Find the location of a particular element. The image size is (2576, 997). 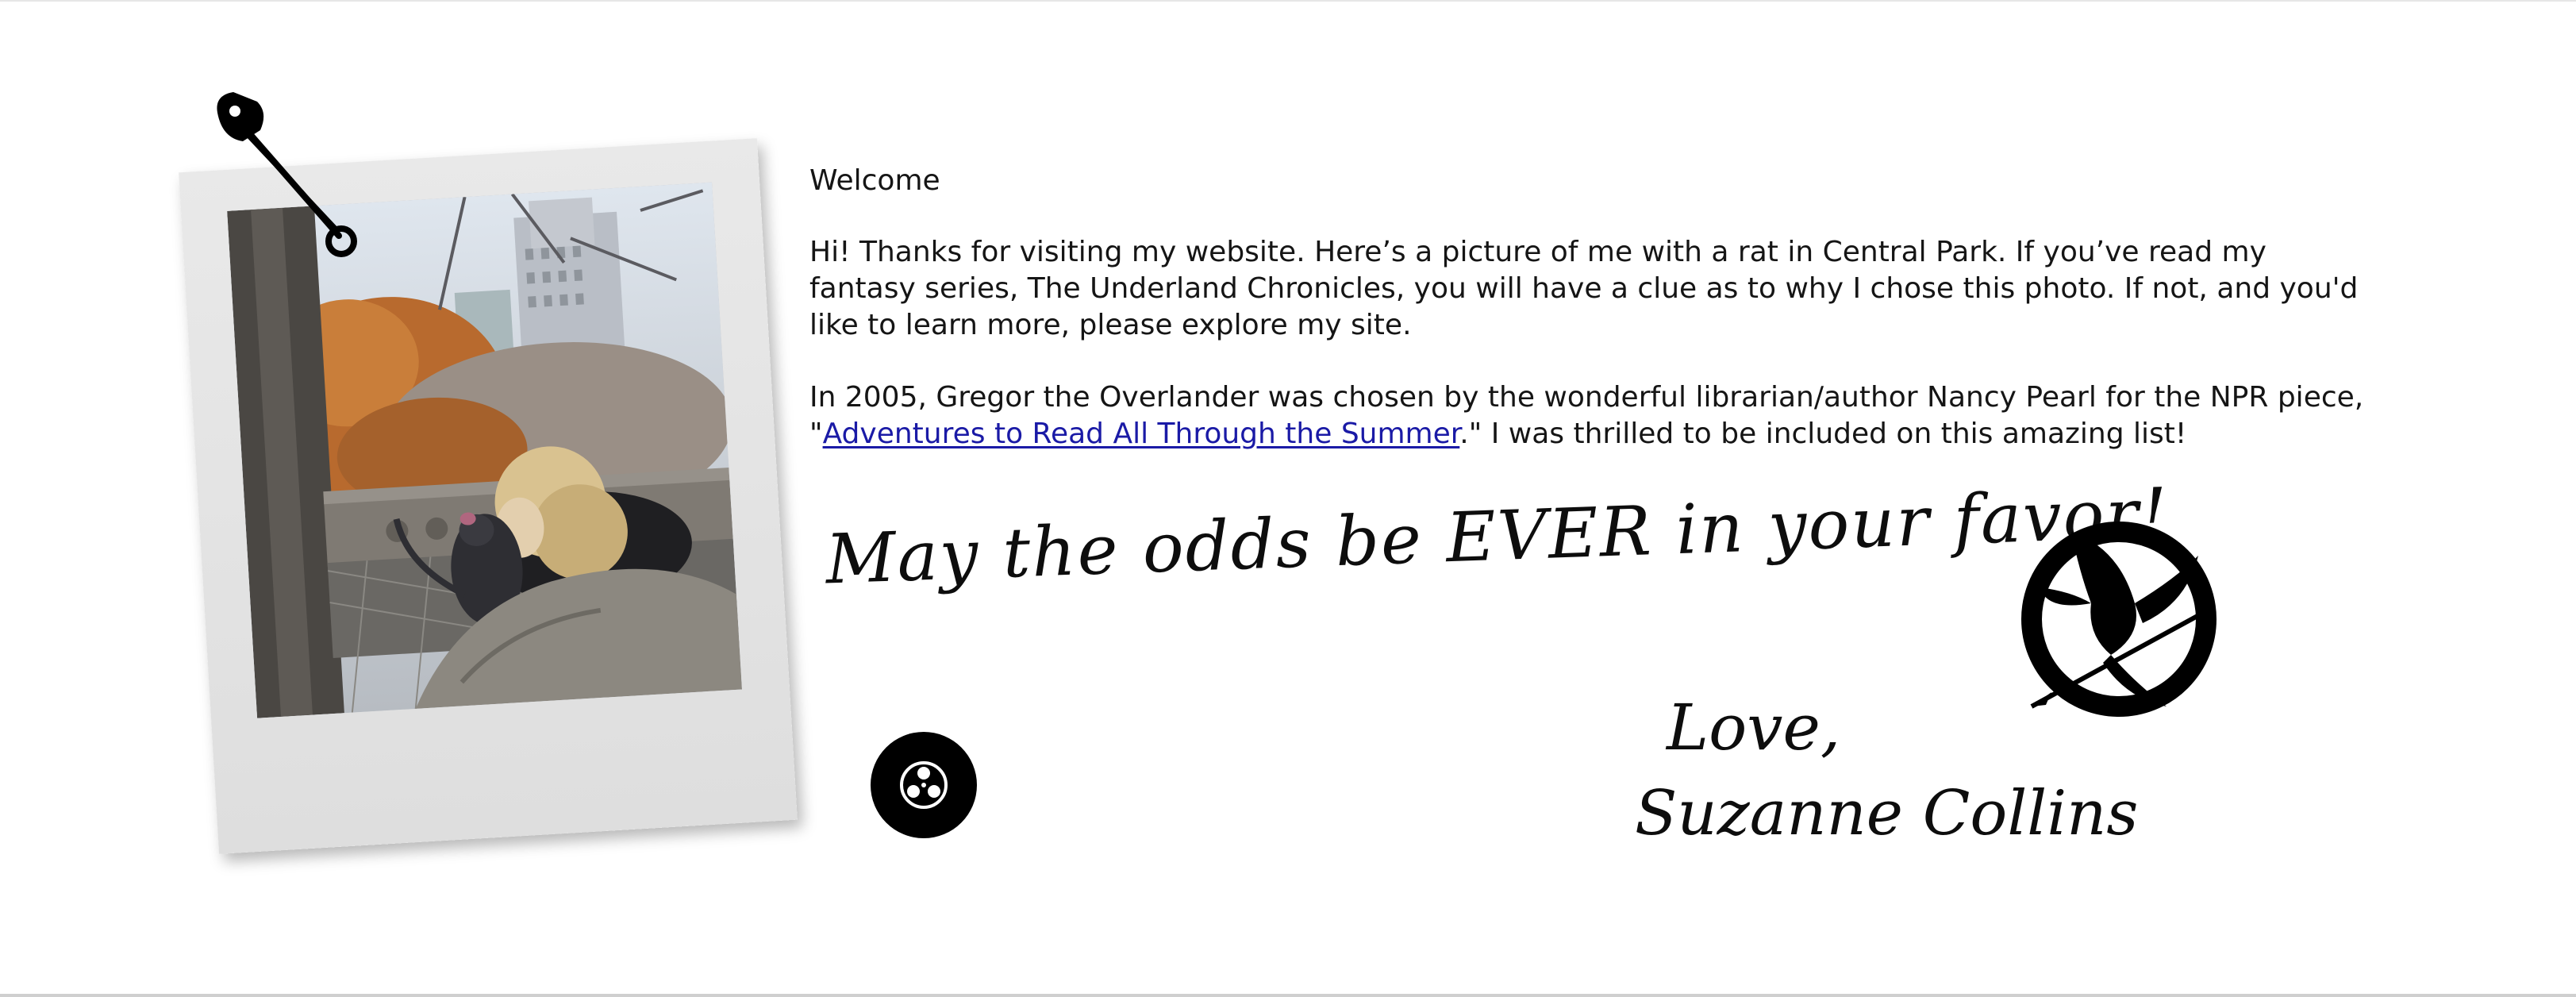

welcome-heading: Welcome is located at coordinates (874, 180).